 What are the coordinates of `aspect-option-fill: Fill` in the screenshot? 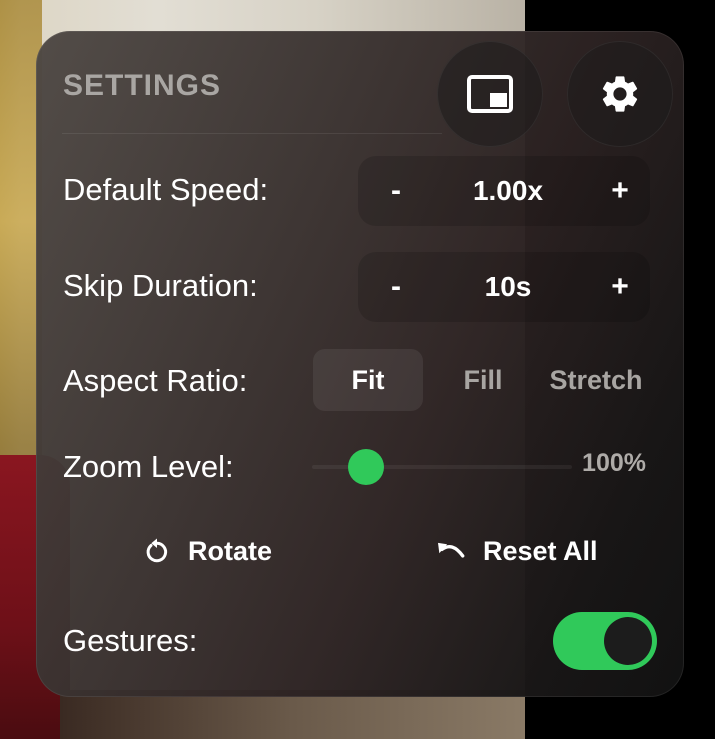 It's located at (483, 380).